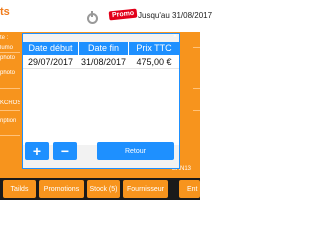 The width and height of the screenshot is (320, 240). What do you see at coordinates (154, 48) in the screenshot?
I see `column-header-prix-ttc: Prix TTC` at bounding box center [154, 48].